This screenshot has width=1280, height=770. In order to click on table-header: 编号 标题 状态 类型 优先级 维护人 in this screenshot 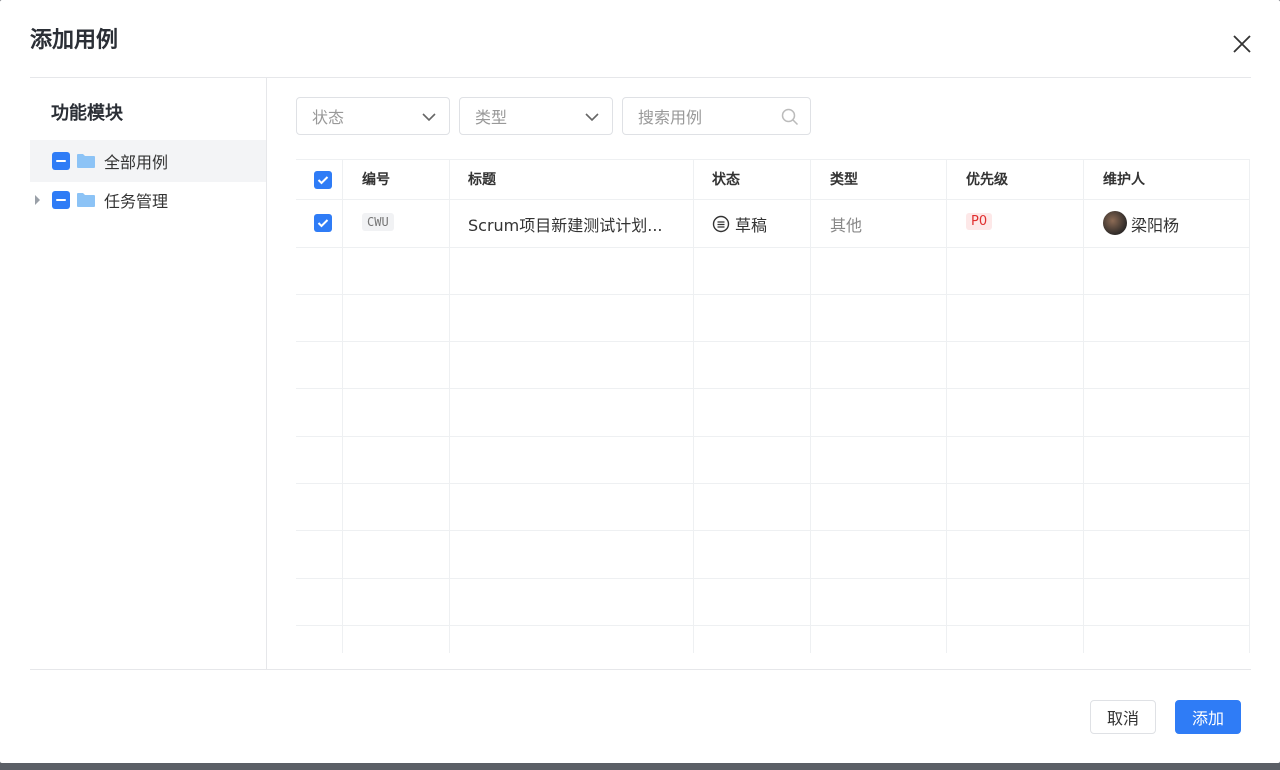, I will do `click(773, 179)`.